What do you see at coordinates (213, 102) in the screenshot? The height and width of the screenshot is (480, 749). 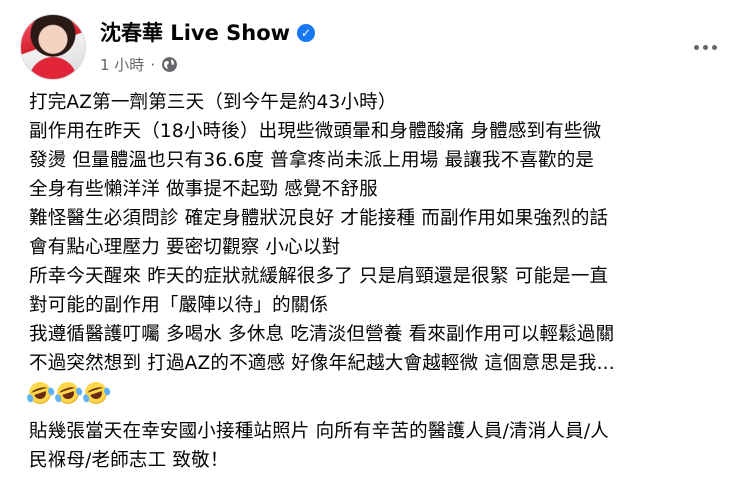 I see `post-line: 打完AZ第一劑第三天（到今午是約43小時）` at bounding box center [213, 102].